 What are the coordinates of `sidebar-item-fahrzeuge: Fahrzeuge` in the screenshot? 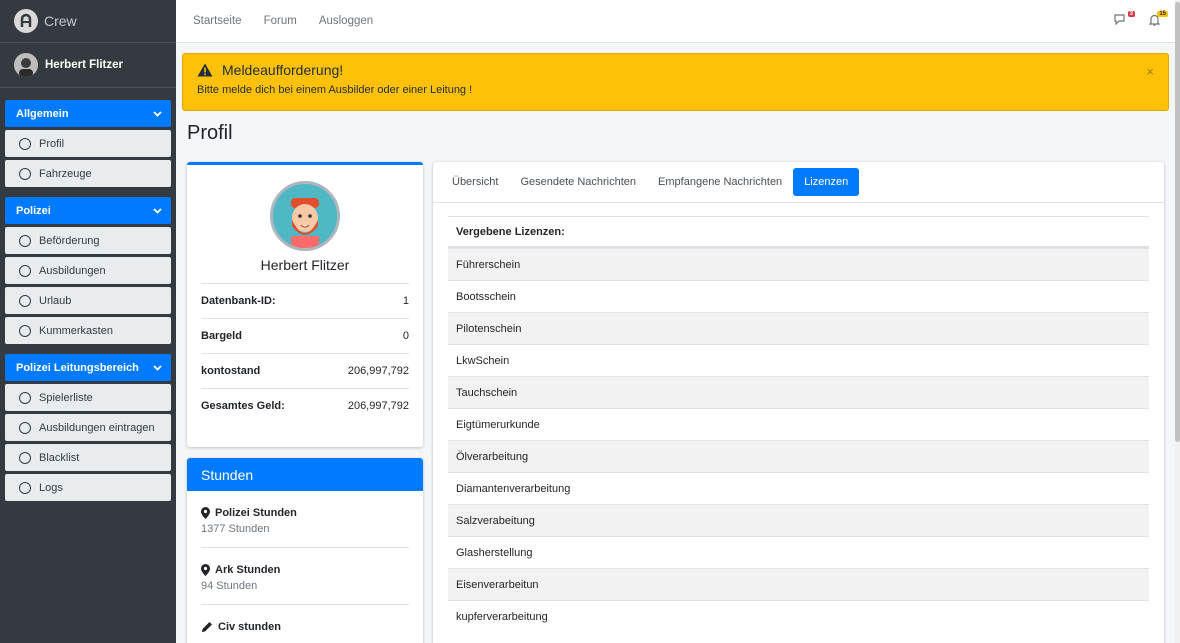 It's located at (88, 173).